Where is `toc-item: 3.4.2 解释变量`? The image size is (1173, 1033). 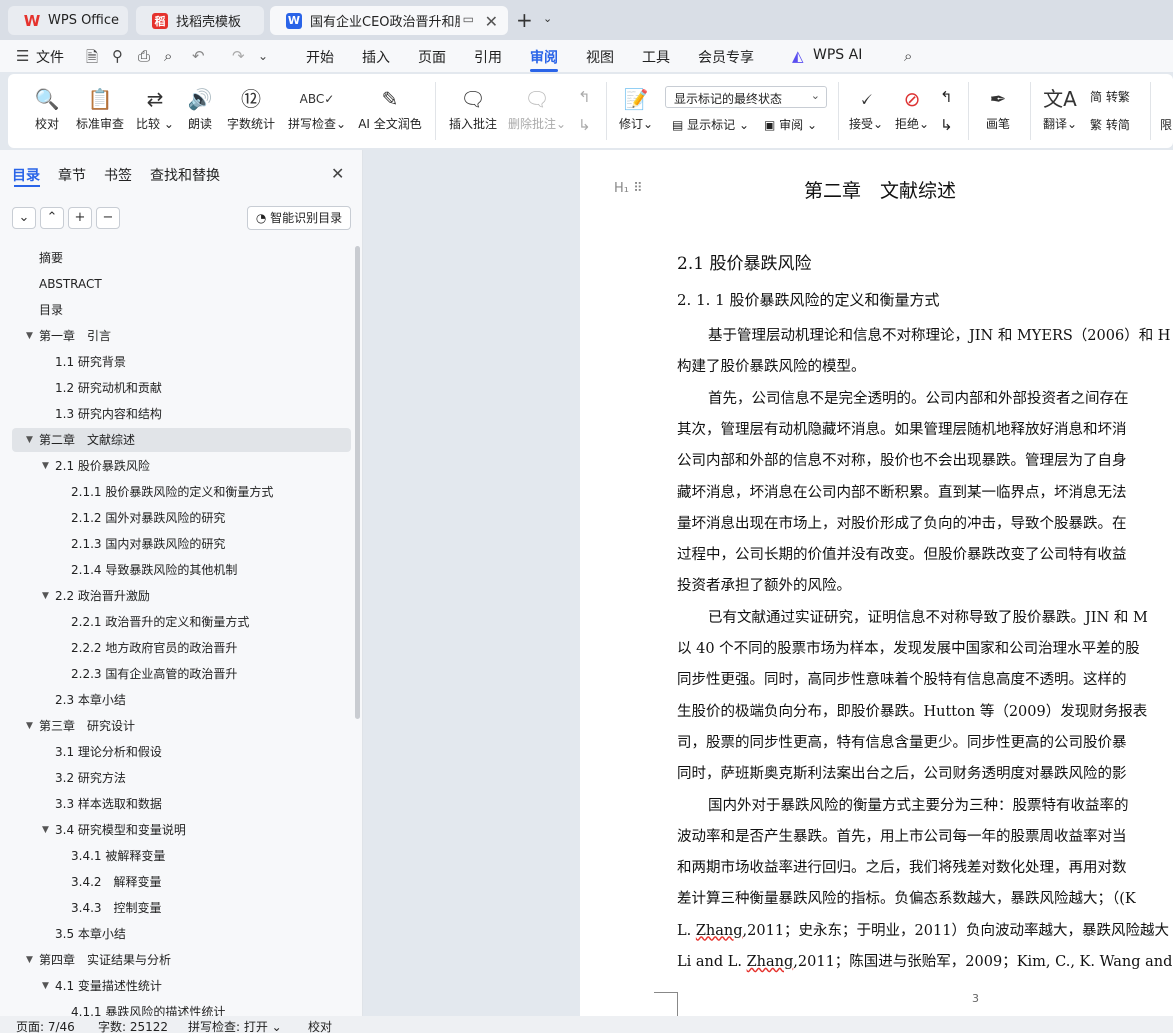
toc-item: 3.4.2 解释变量 is located at coordinates (176, 882).